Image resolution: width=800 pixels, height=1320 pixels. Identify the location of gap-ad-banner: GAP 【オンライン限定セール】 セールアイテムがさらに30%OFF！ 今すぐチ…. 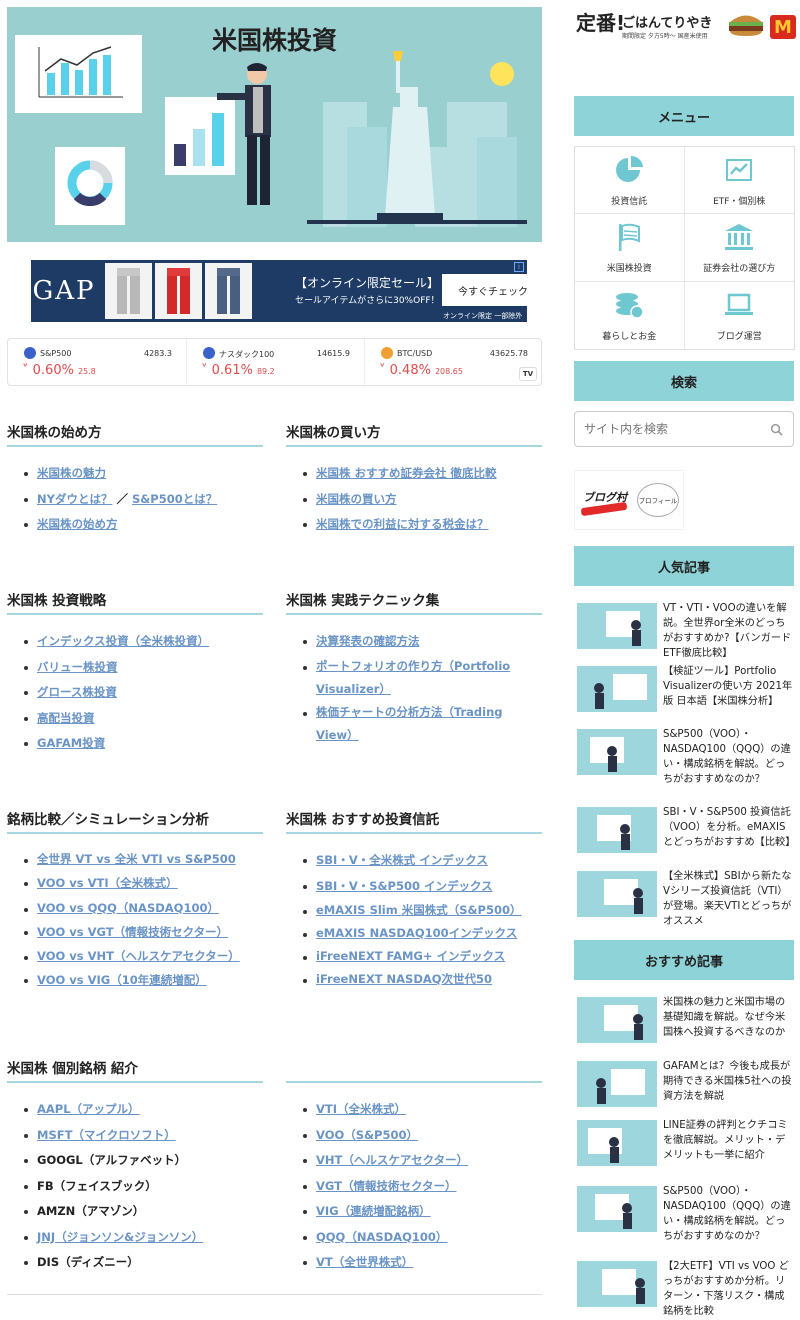
(287, 295).